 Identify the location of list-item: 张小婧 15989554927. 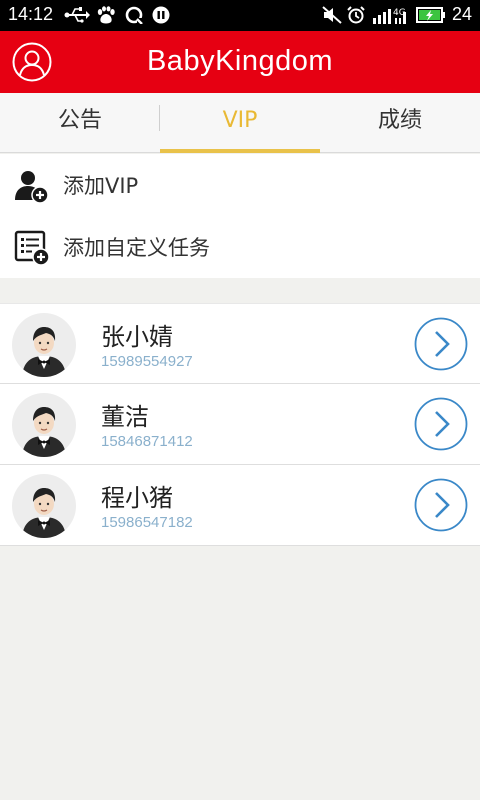
(240, 343).